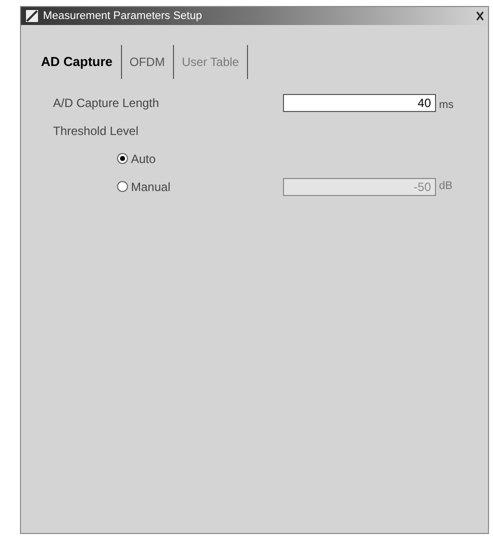 This screenshot has height=540, width=493. What do you see at coordinates (480, 16) in the screenshot?
I see `close-icon` at bounding box center [480, 16].